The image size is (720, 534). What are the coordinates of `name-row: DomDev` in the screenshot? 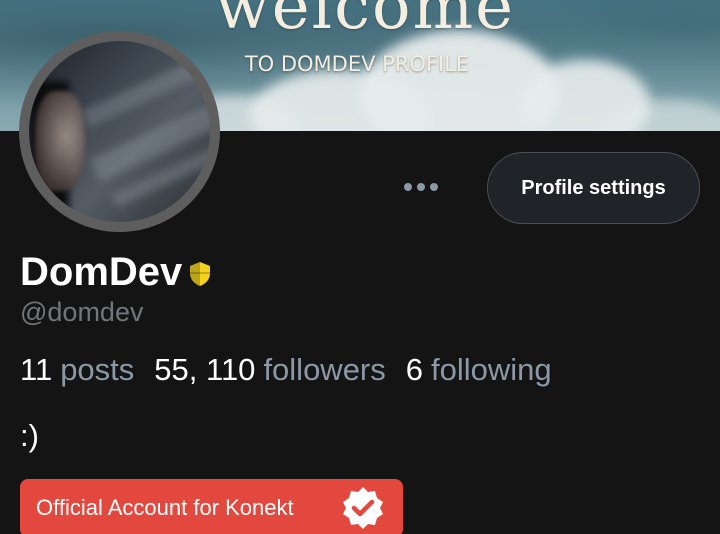 It's located at (116, 272).